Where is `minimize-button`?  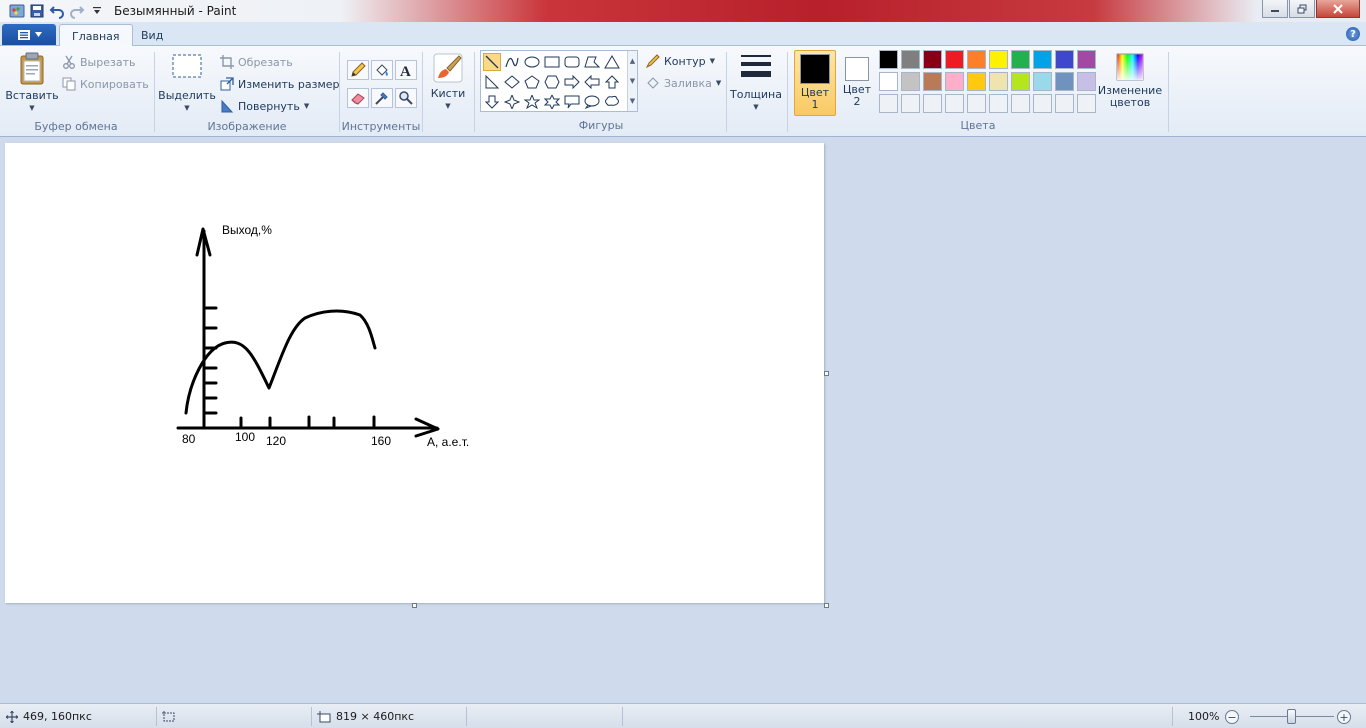
minimize-button is located at coordinates (1275, 9).